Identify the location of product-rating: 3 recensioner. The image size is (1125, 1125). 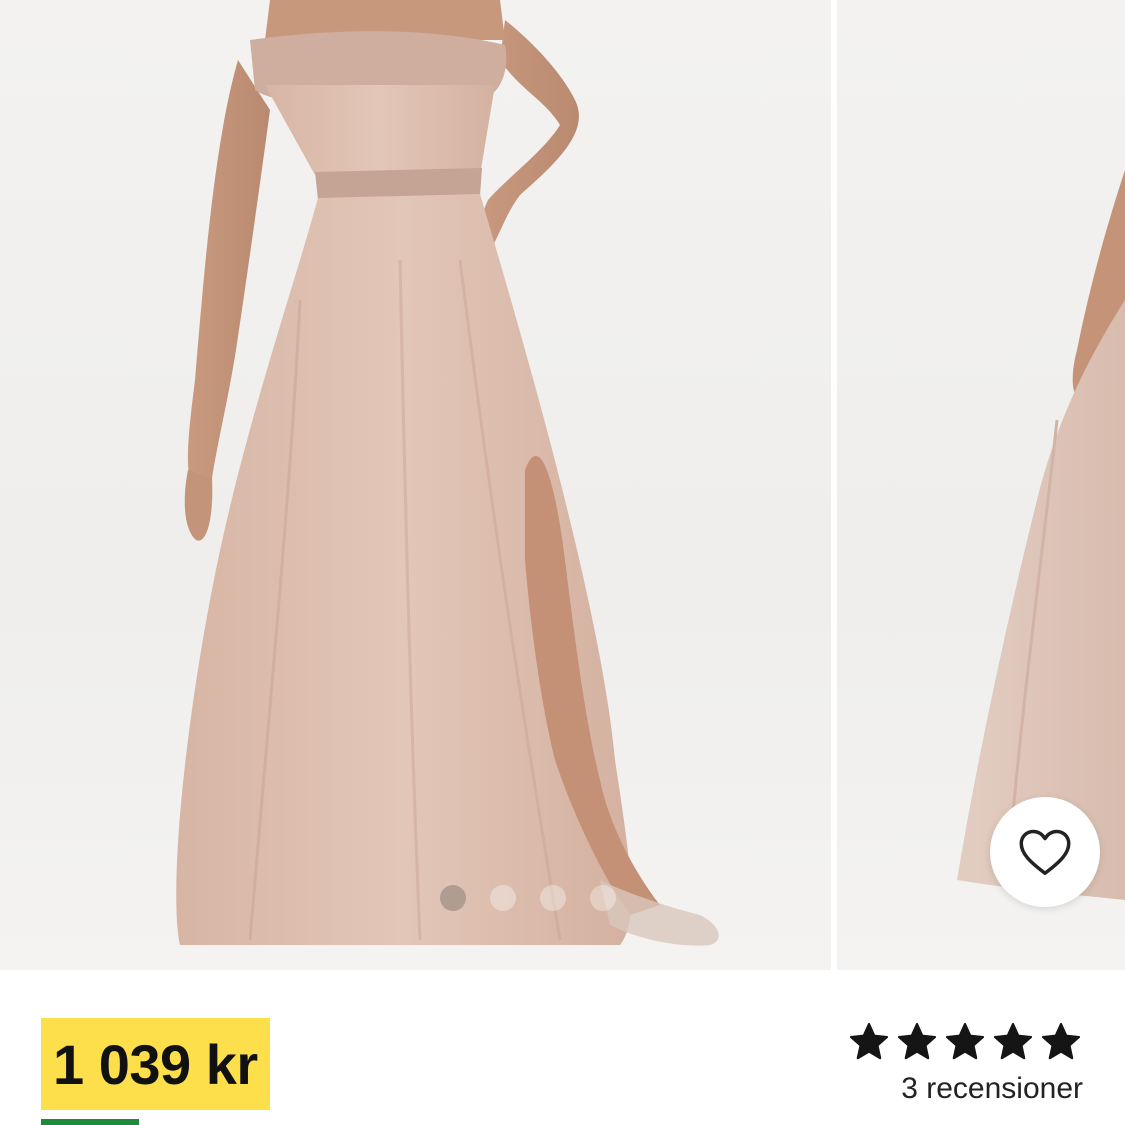
(953, 1063).